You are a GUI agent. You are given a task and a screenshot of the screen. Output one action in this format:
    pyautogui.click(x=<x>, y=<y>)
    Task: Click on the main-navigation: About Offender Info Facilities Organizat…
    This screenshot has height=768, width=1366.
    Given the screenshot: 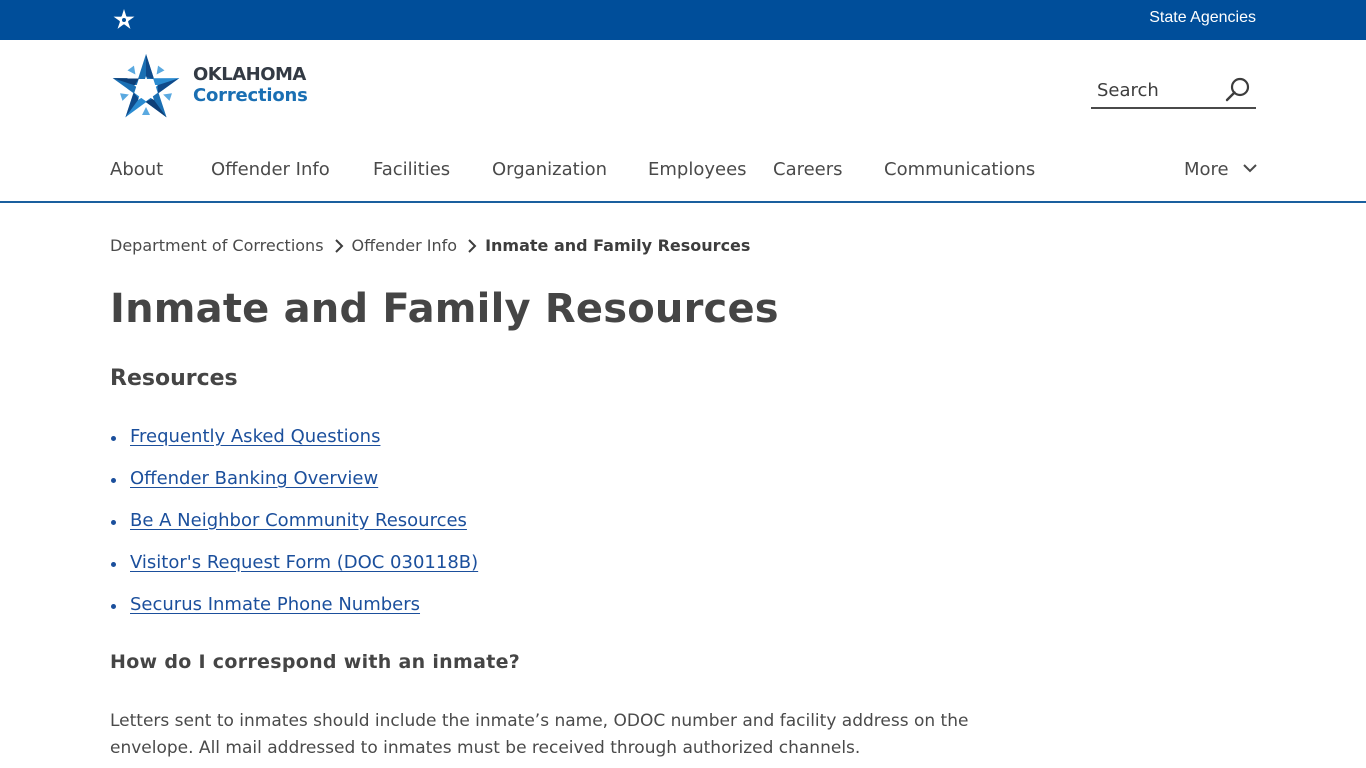 What is the action you would take?
    pyautogui.click(x=683, y=176)
    